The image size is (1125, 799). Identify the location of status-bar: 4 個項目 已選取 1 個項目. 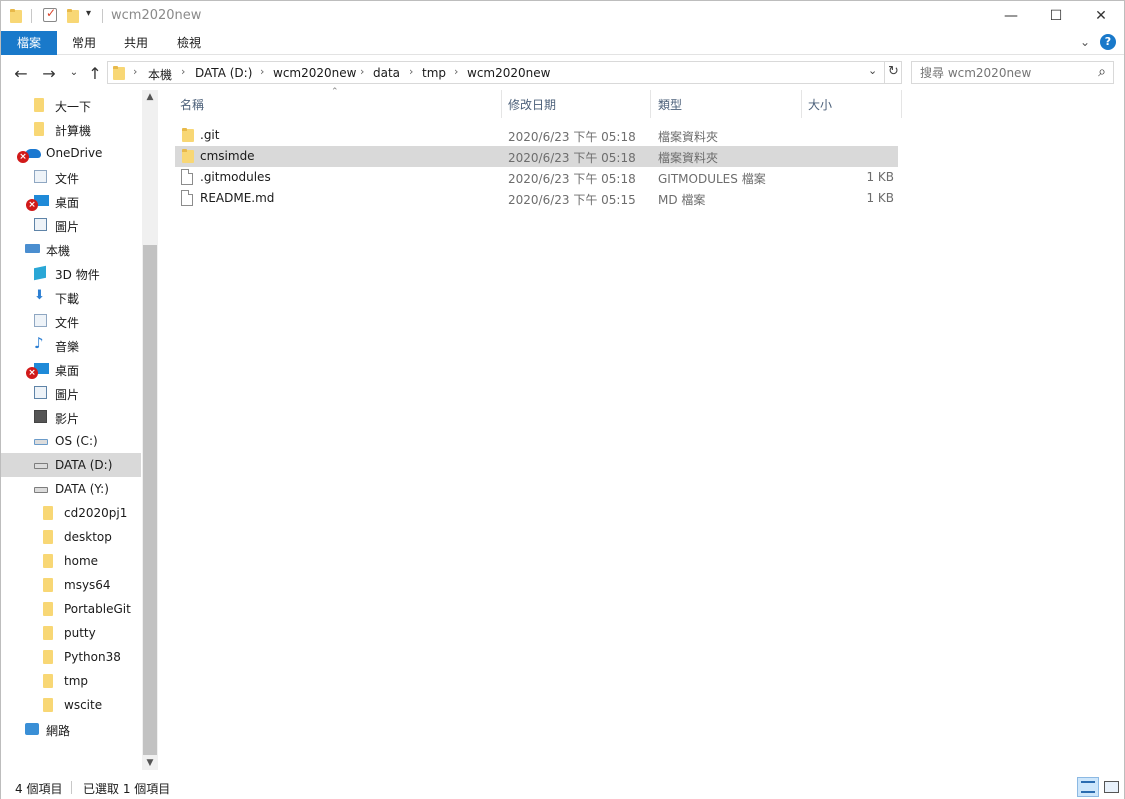
(562, 787).